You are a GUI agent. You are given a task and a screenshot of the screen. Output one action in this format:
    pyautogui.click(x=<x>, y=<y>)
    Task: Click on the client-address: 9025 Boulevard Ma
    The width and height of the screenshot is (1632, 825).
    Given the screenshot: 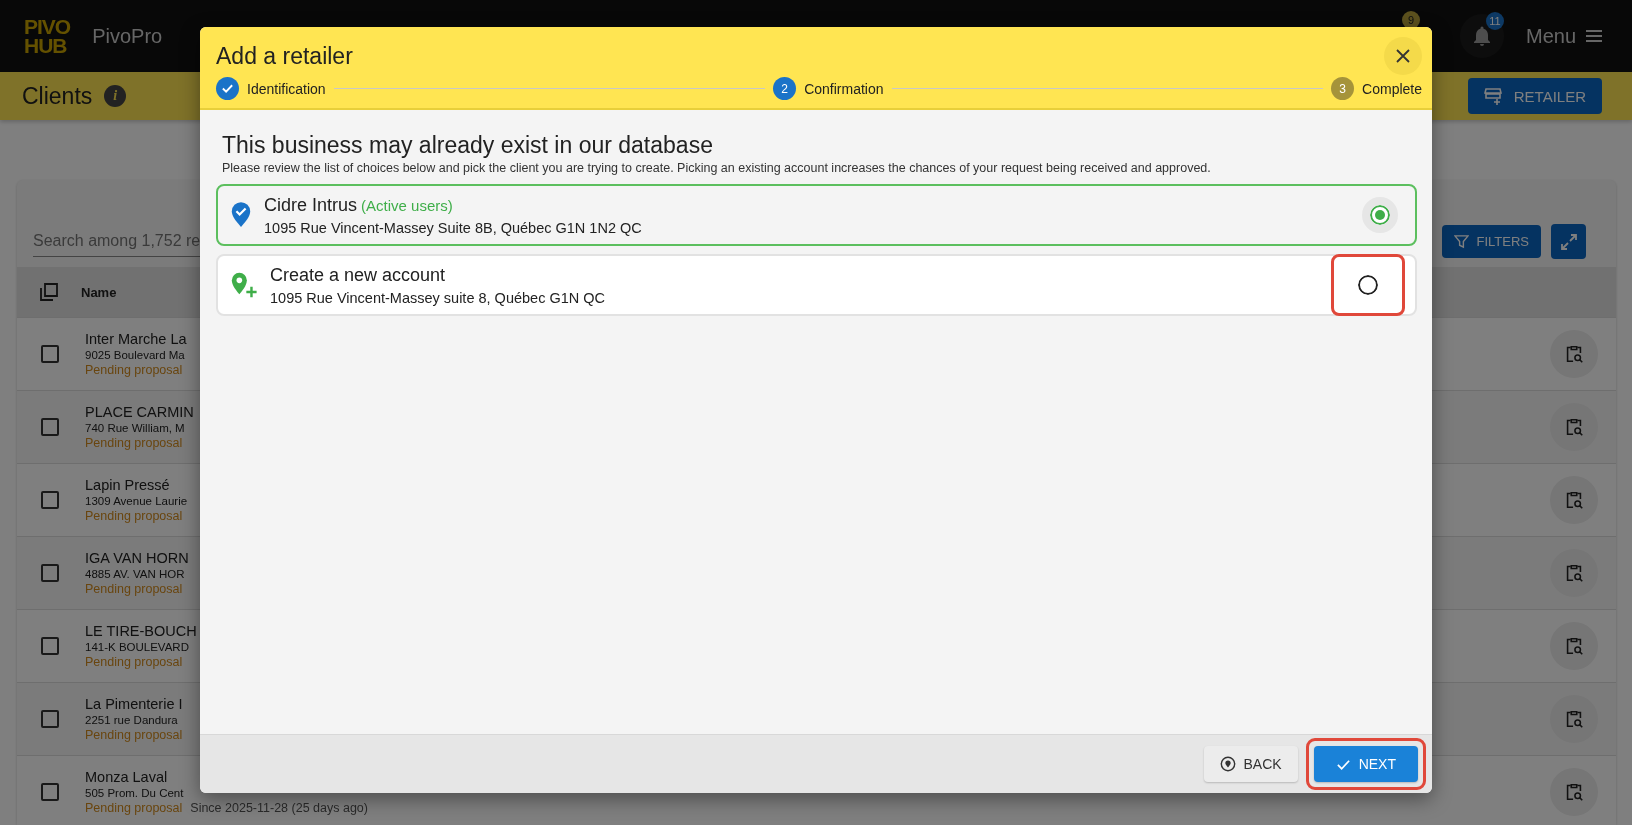 What is the action you would take?
    pyautogui.click(x=135, y=355)
    